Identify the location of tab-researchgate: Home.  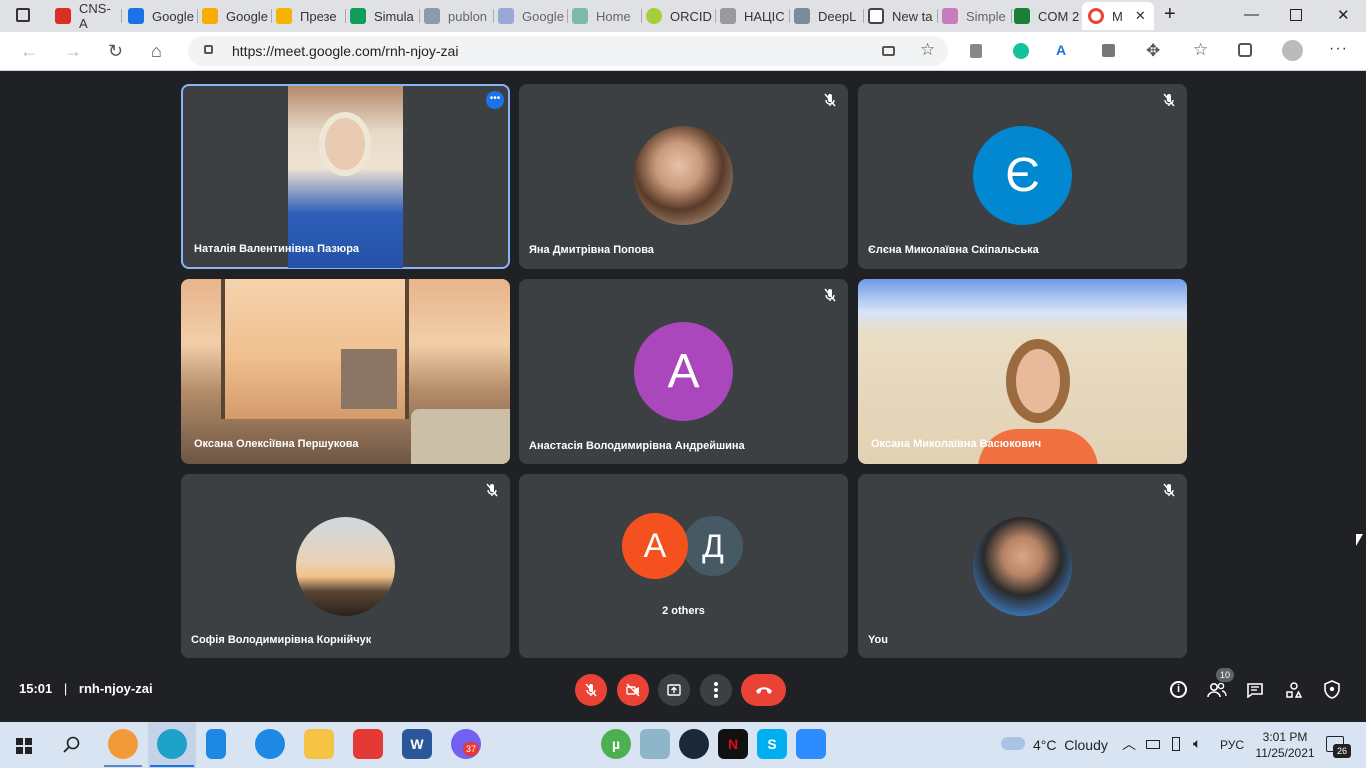
(605, 16).